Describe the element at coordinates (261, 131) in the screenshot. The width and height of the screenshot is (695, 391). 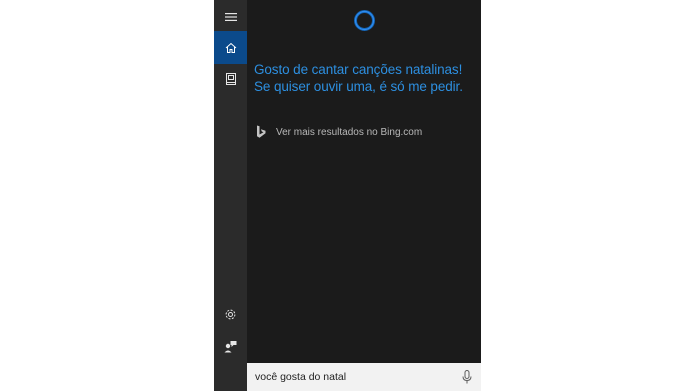
I see `bing-logo-icon` at that location.